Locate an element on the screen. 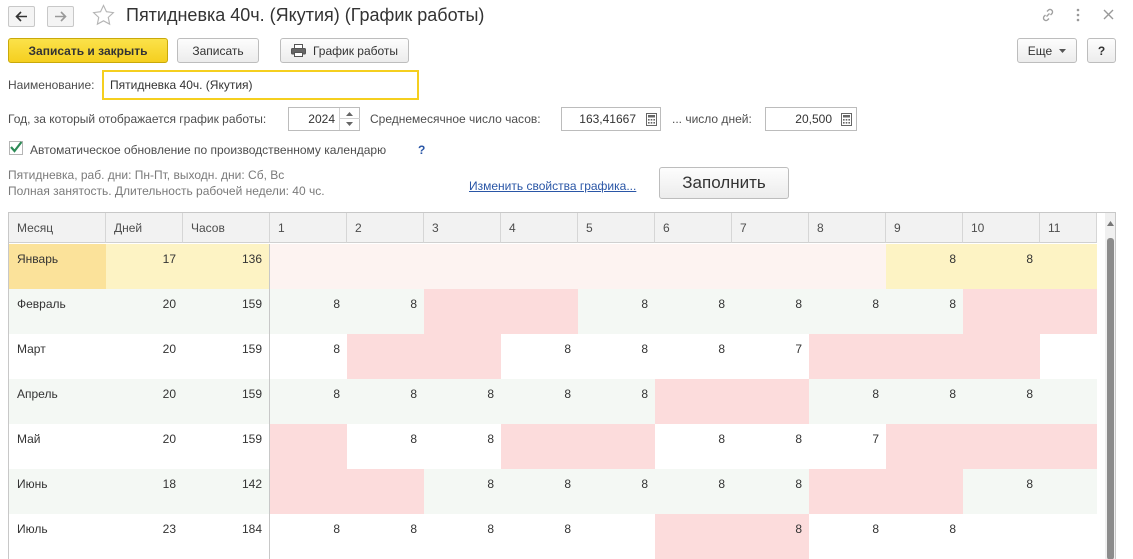 This screenshot has height=559, width=1133. day-off-cell: 8 is located at coordinates (770, 536).